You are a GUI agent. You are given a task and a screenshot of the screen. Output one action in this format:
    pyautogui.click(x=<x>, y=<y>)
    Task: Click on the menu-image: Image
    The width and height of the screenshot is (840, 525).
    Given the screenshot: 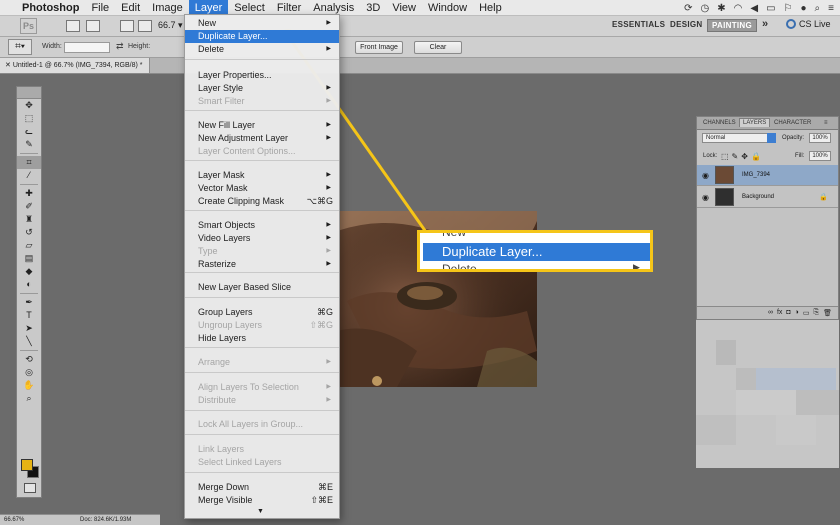 What is the action you would take?
    pyautogui.click(x=167, y=8)
    